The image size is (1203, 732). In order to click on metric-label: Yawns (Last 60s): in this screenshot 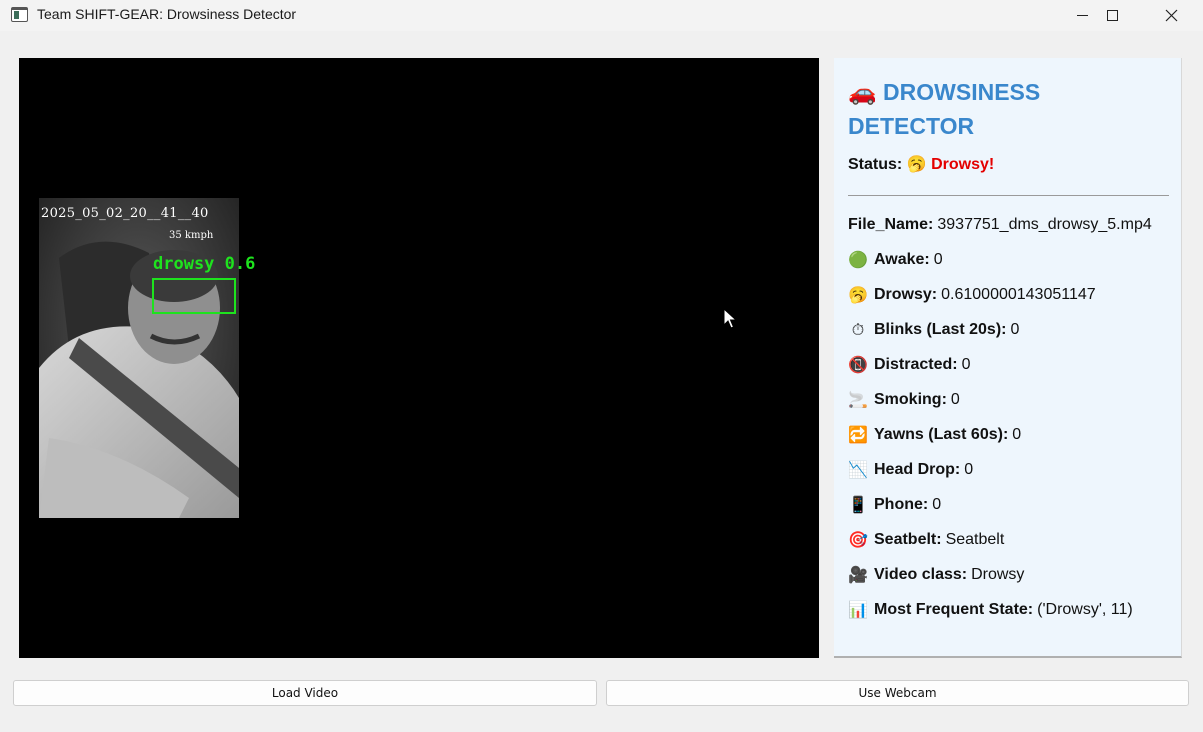, I will do `click(941, 434)`.